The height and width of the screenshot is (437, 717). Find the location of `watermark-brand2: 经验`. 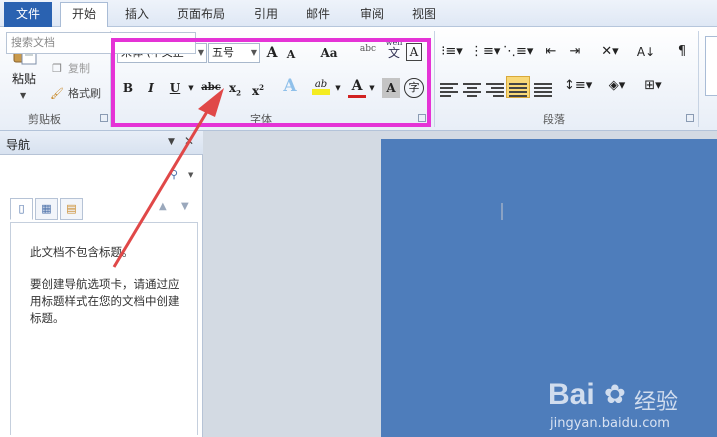

watermark-brand2: 经验 is located at coordinates (656, 402).